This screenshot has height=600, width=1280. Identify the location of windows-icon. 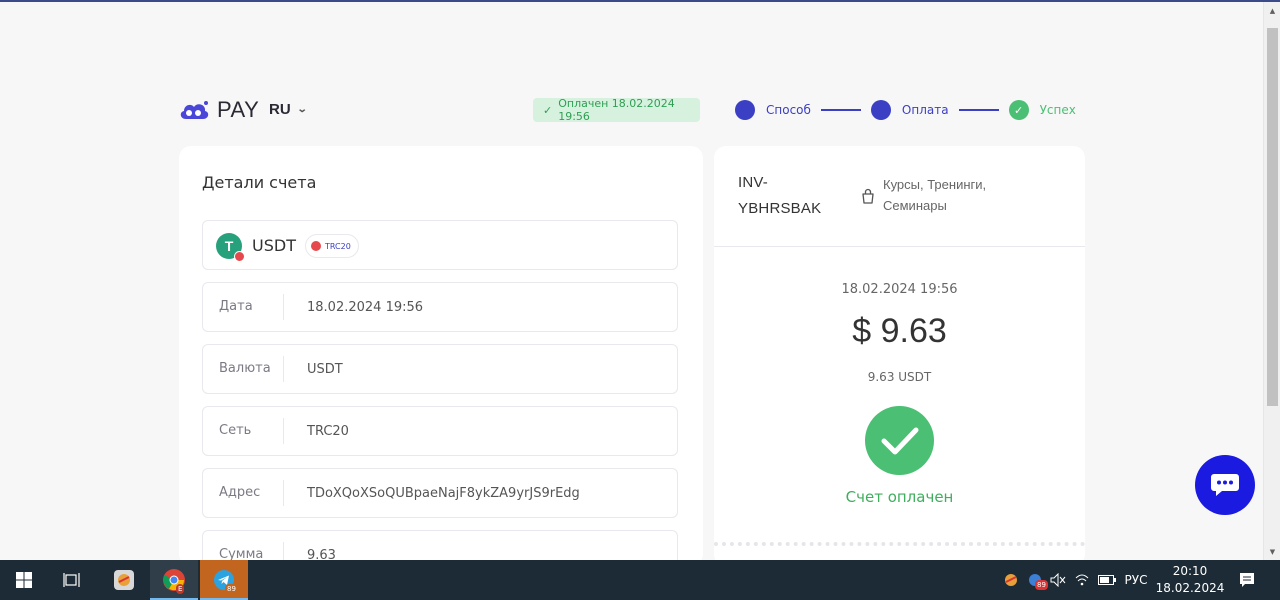
(24, 580).